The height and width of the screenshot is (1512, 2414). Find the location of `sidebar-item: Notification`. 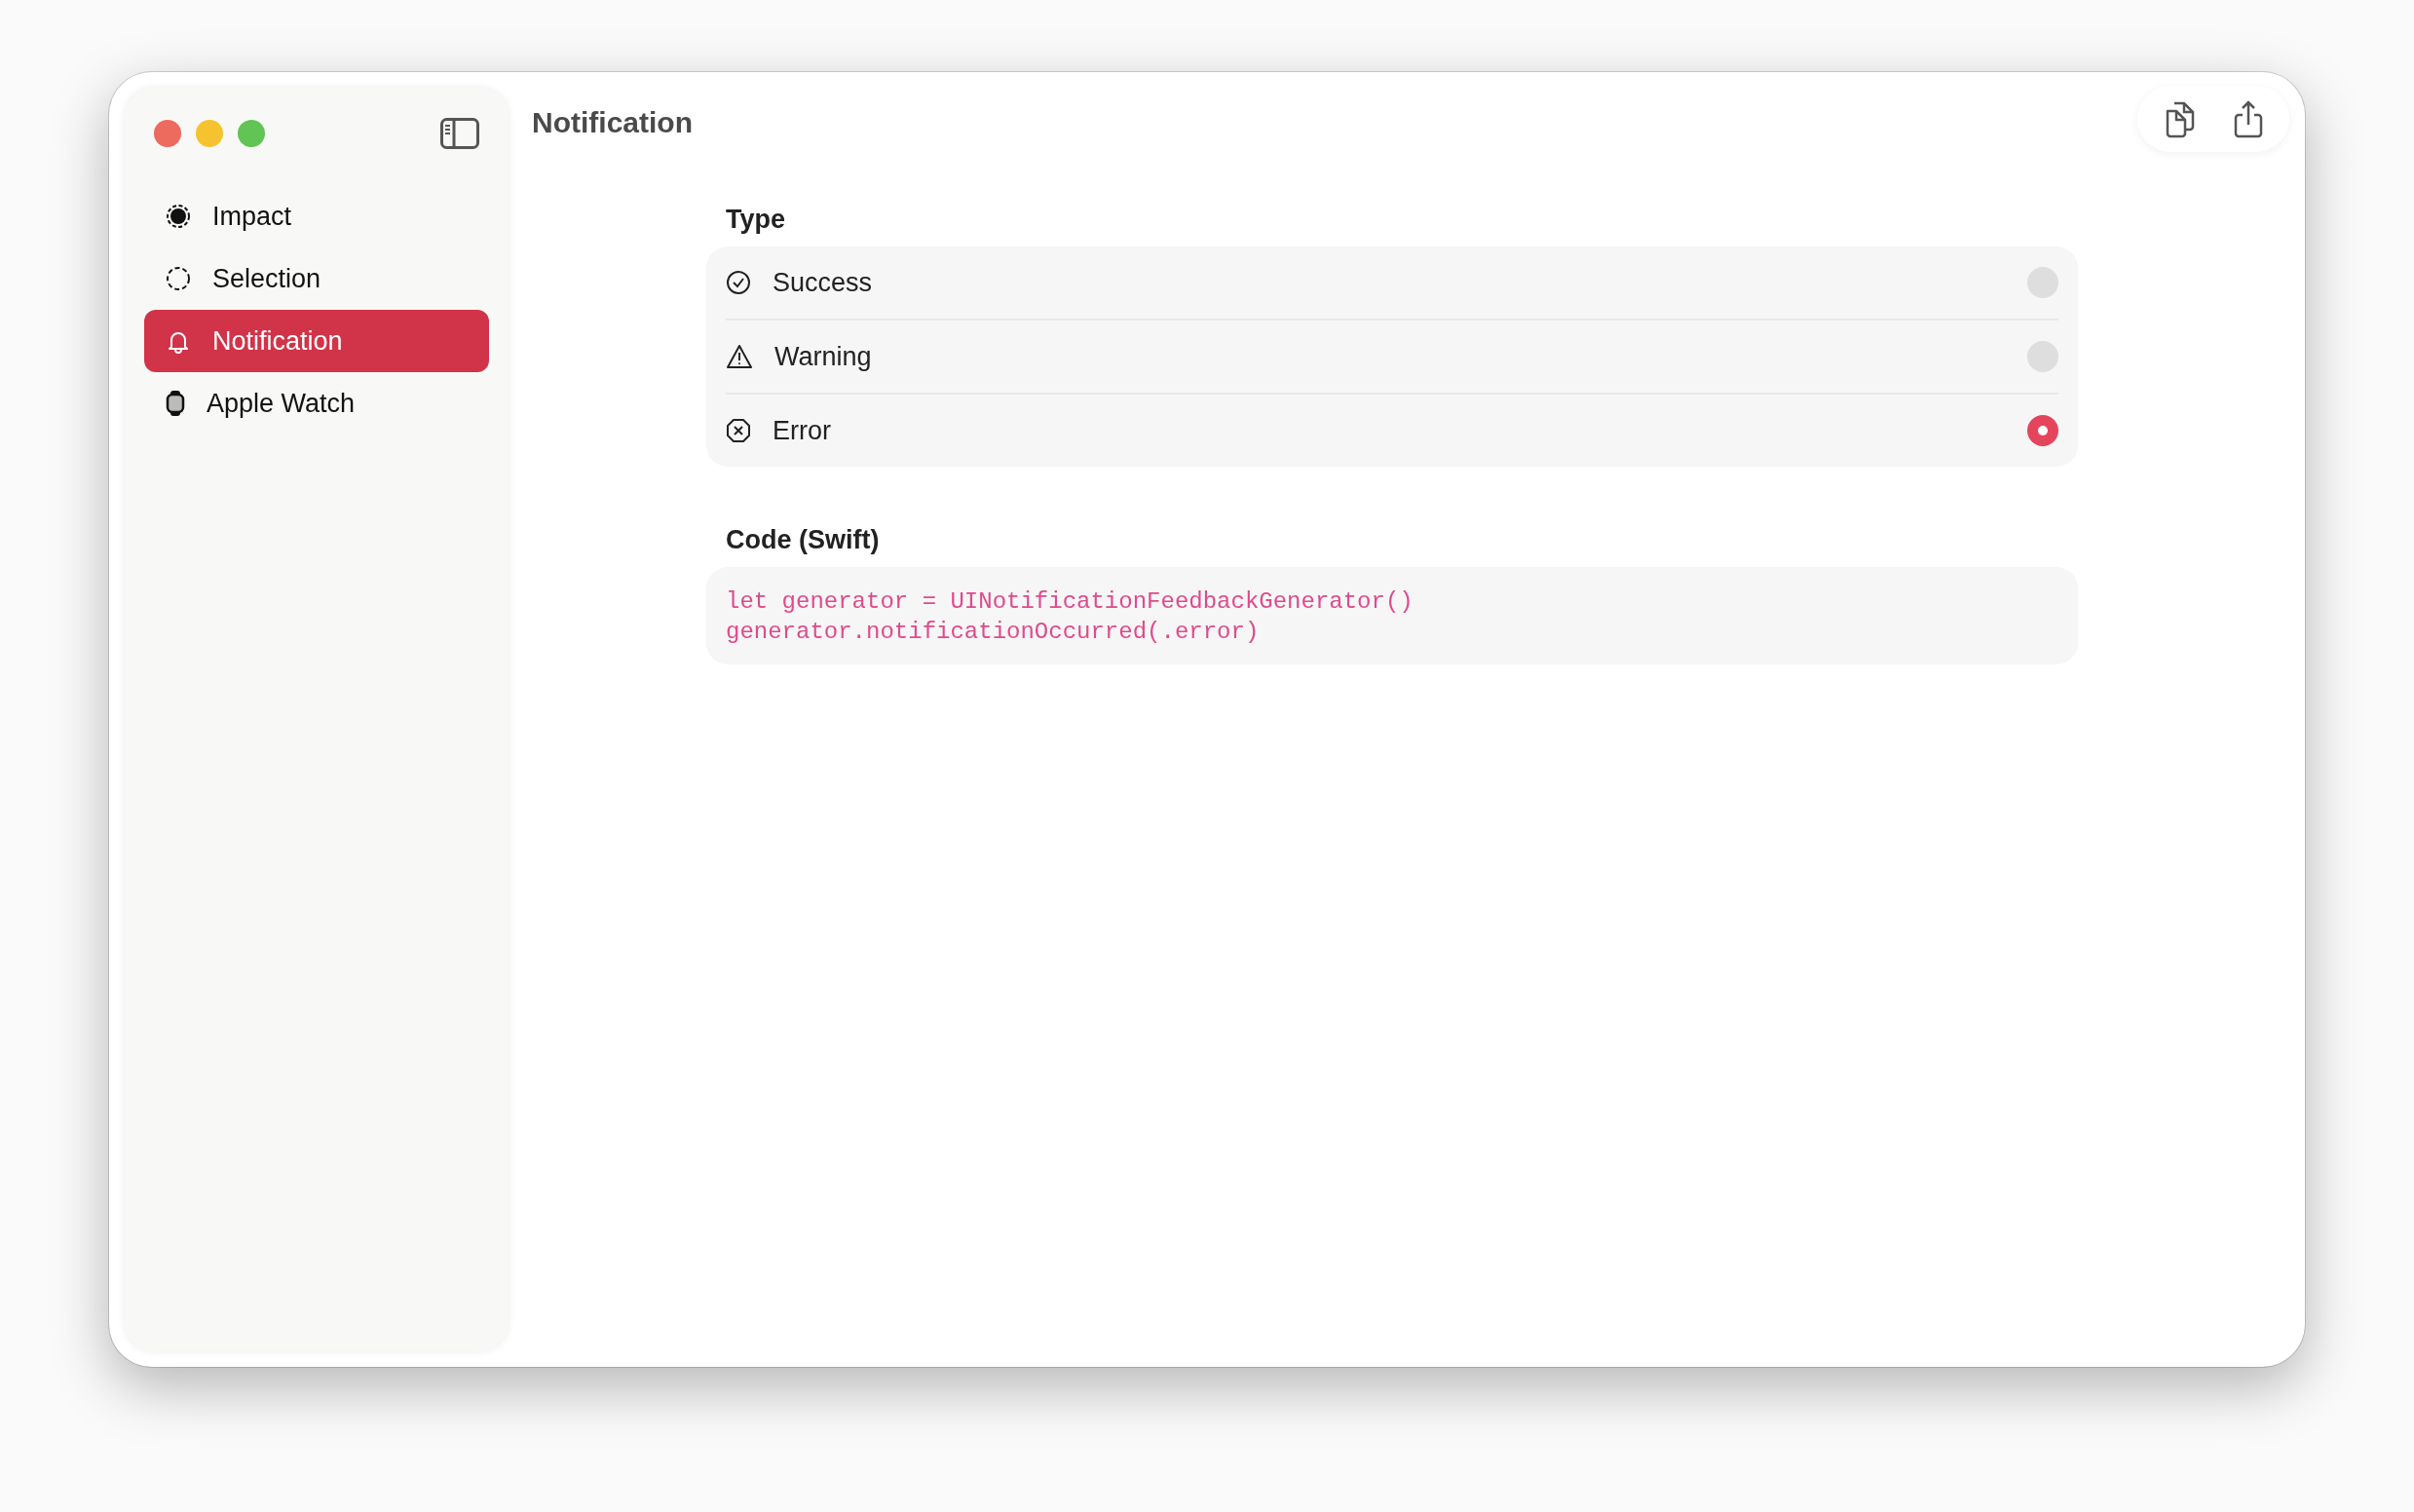

sidebar-item: Notification is located at coordinates (316, 341).